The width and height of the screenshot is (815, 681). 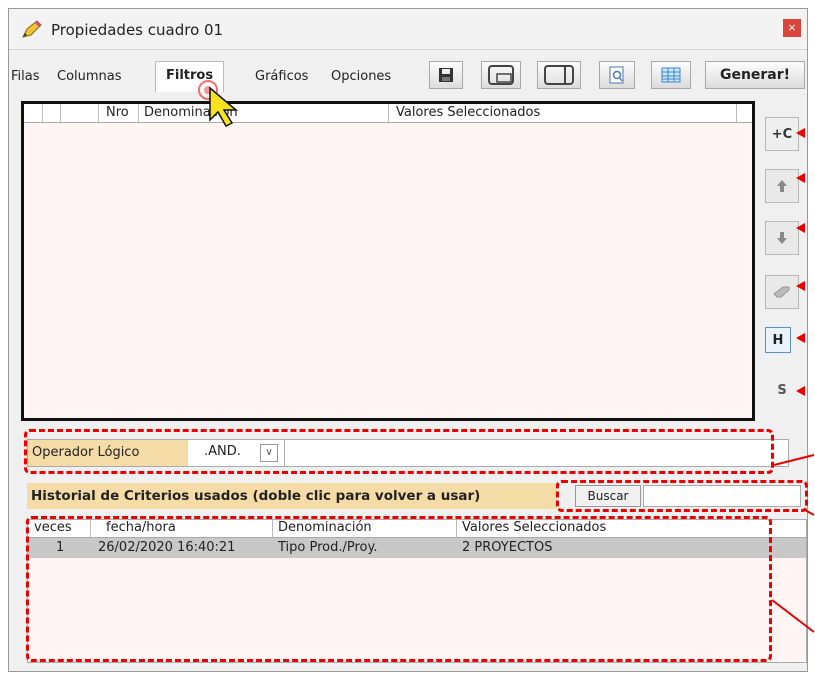 I want to click on eraser-icon, so click(x=781, y=292).